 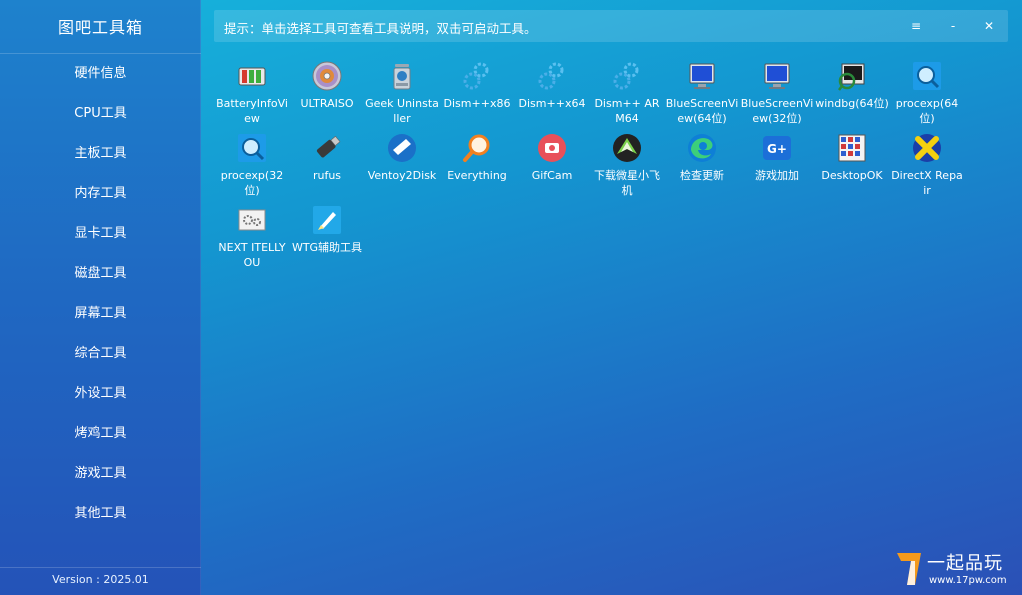 What do you see at coordinates (989, 26) in the screenshot?
I see `close-icon: ✕` at bounding box center [989, 26].